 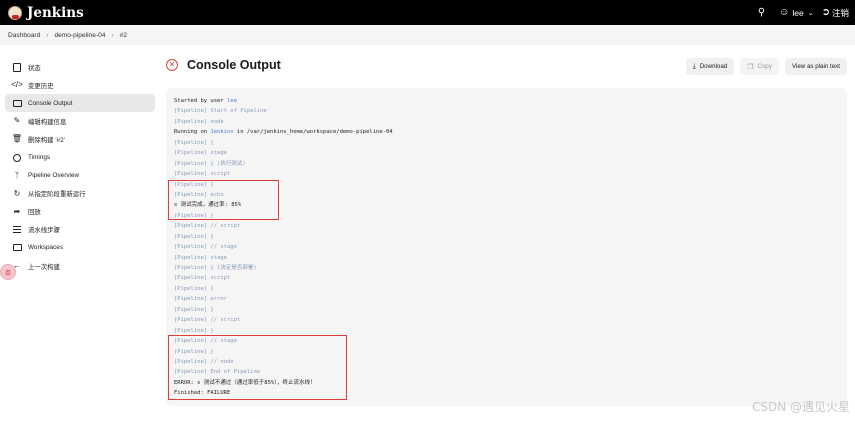 What do you see at coordinates (41, 86) in the screenshot?
I see `sidebar-item-label: 变更历史` at bounding box center [41, 86].